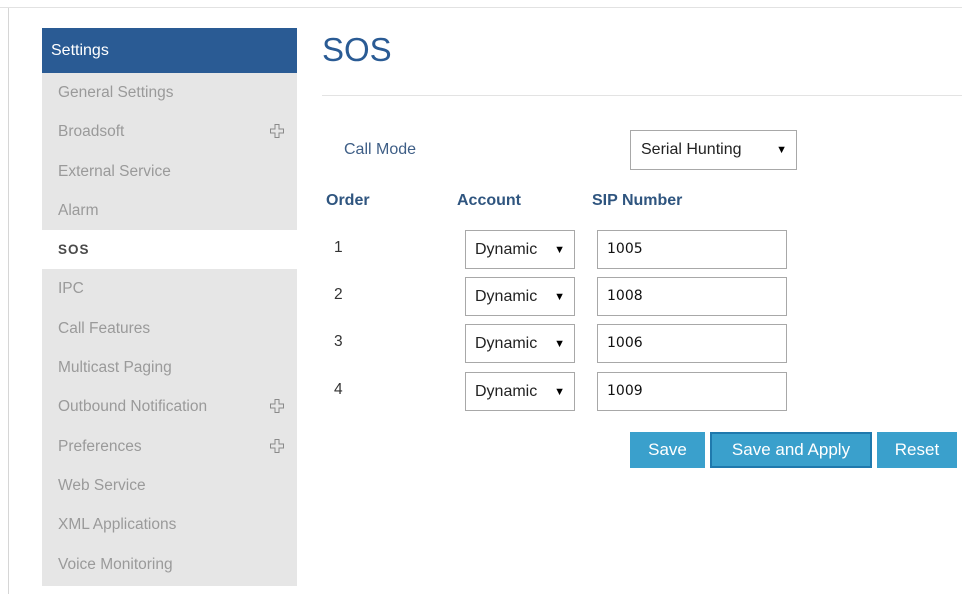  What do you see at coordinates (667, 450) in the screenshot?
I see `save-button: Save` at bounding box center [667, 450].